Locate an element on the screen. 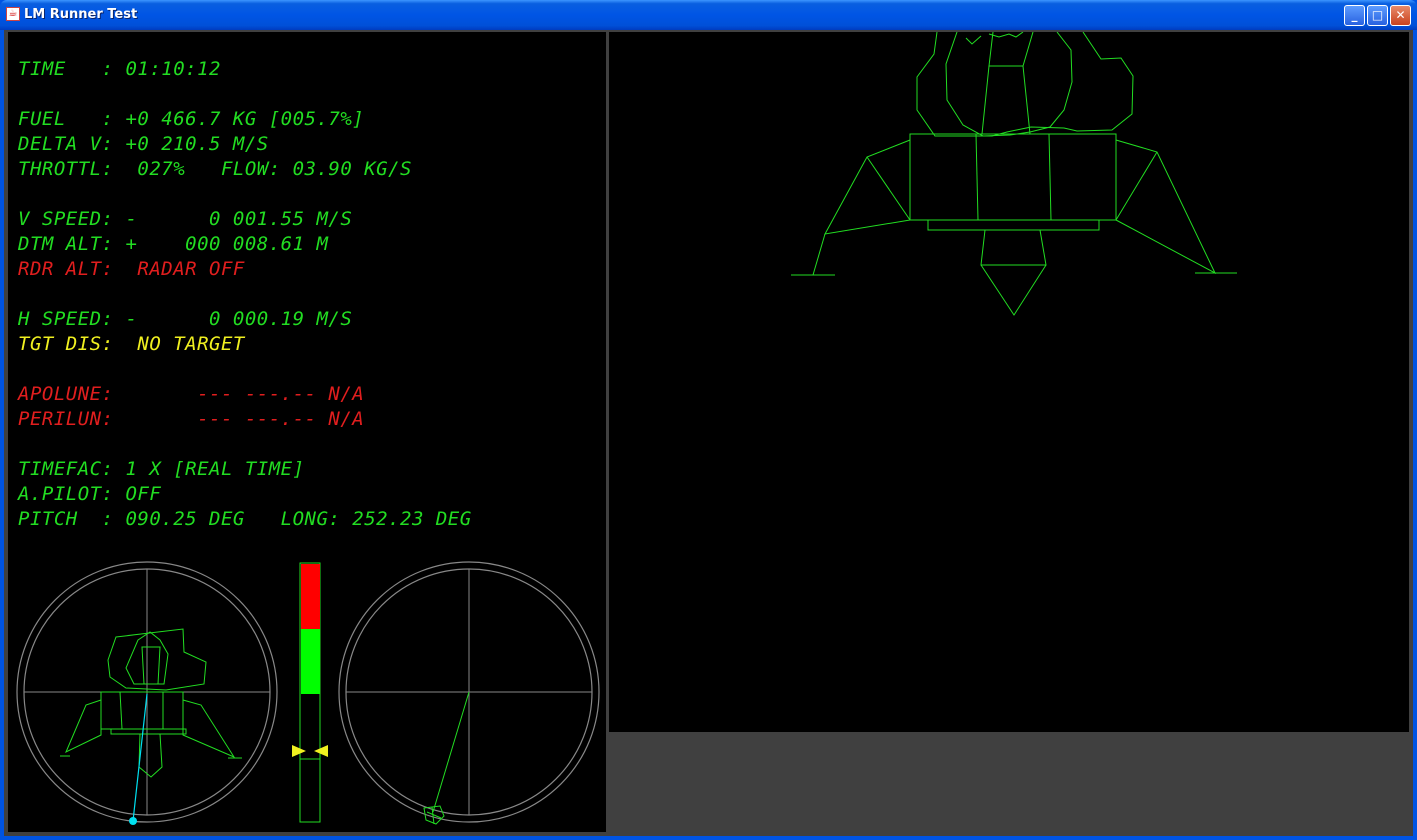 The height and width of the screenshot is (840, 1417). throttle-marker-left-icon is located at coordinates (299, 751).